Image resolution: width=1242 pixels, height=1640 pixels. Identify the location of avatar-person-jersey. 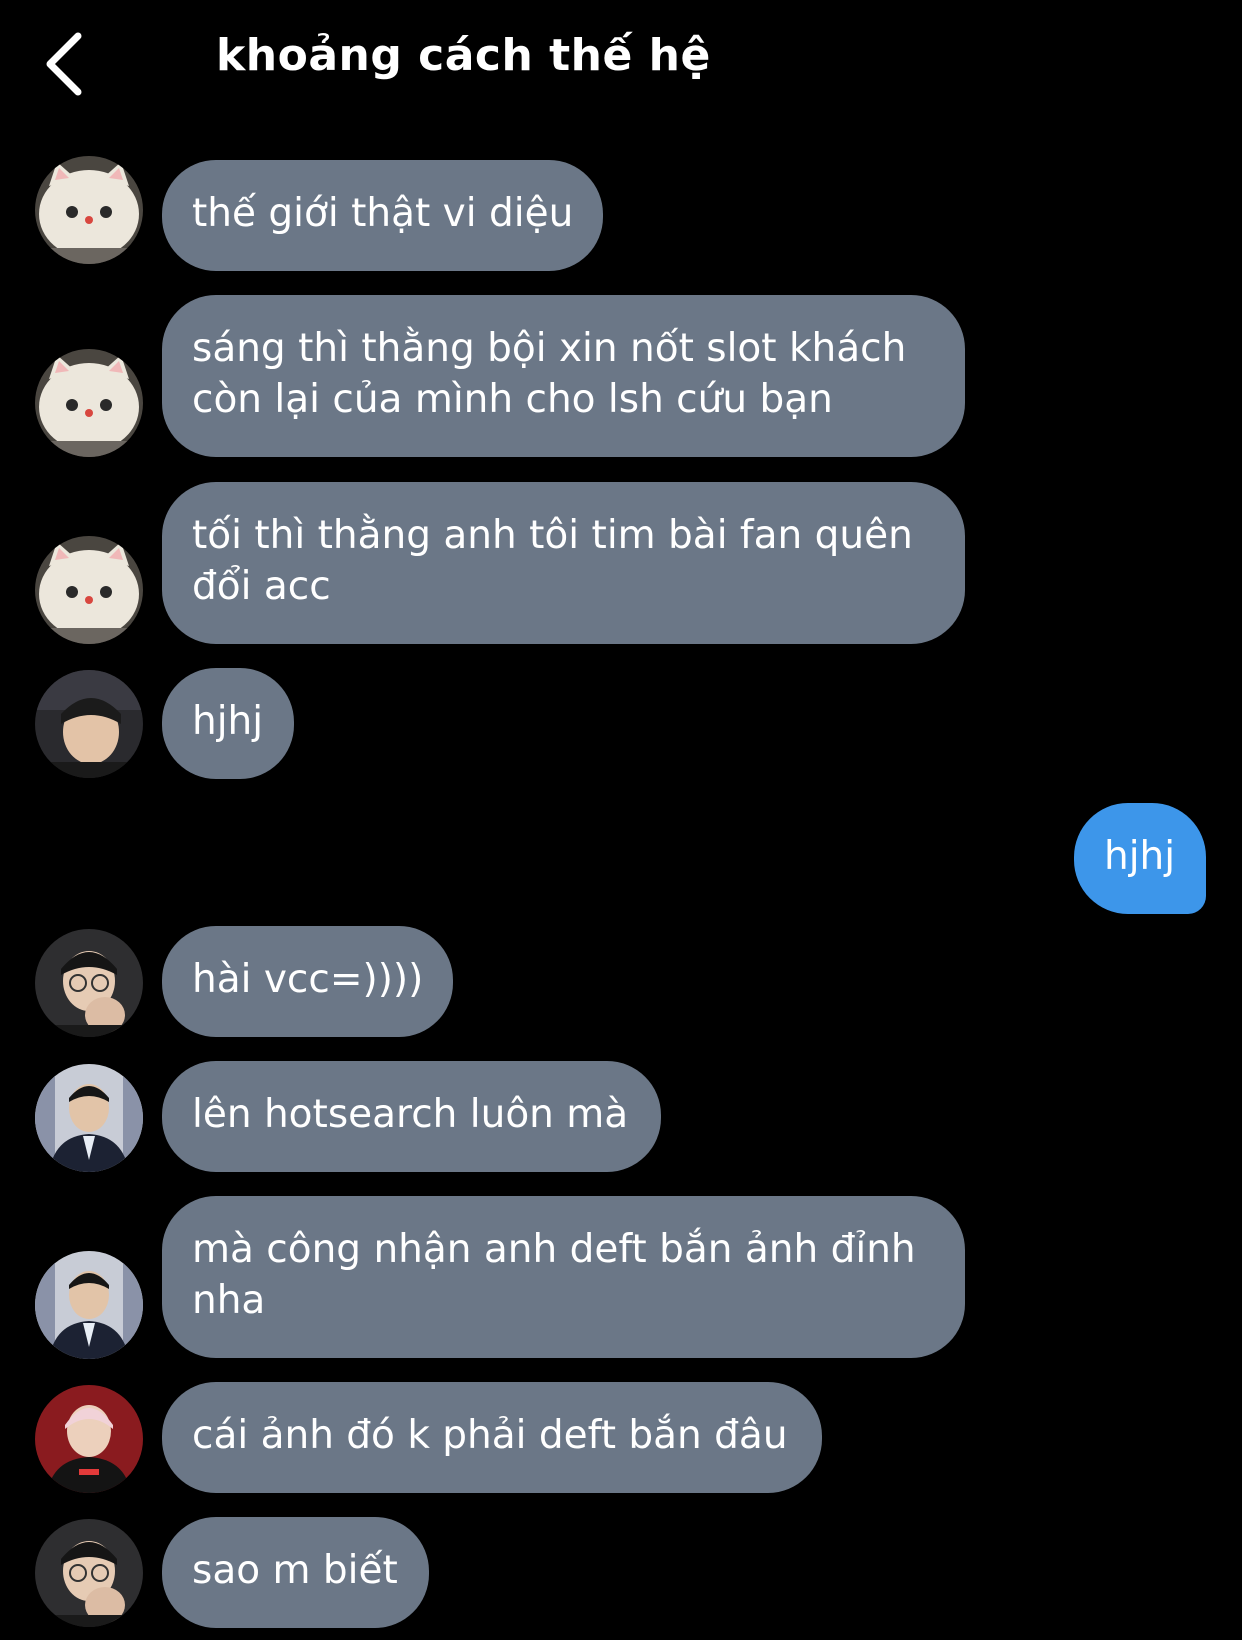
(89, 1439).